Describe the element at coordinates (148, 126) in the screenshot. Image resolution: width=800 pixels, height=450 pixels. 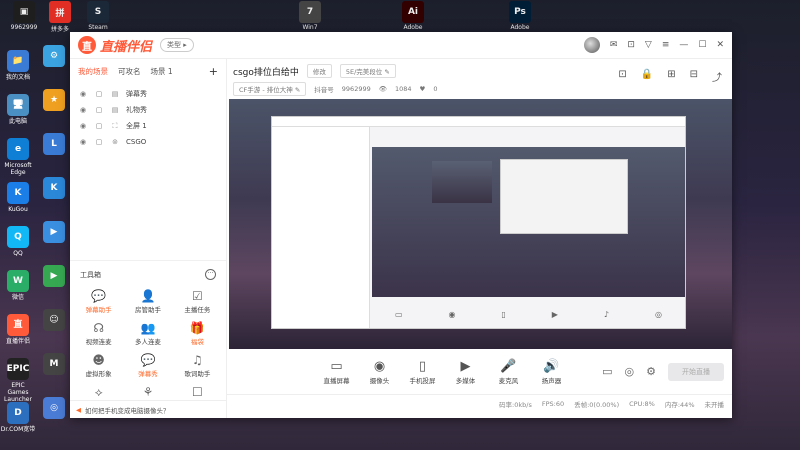
I see `source-item: ◉ ▢ ⛶ 全屏 1` at that location.